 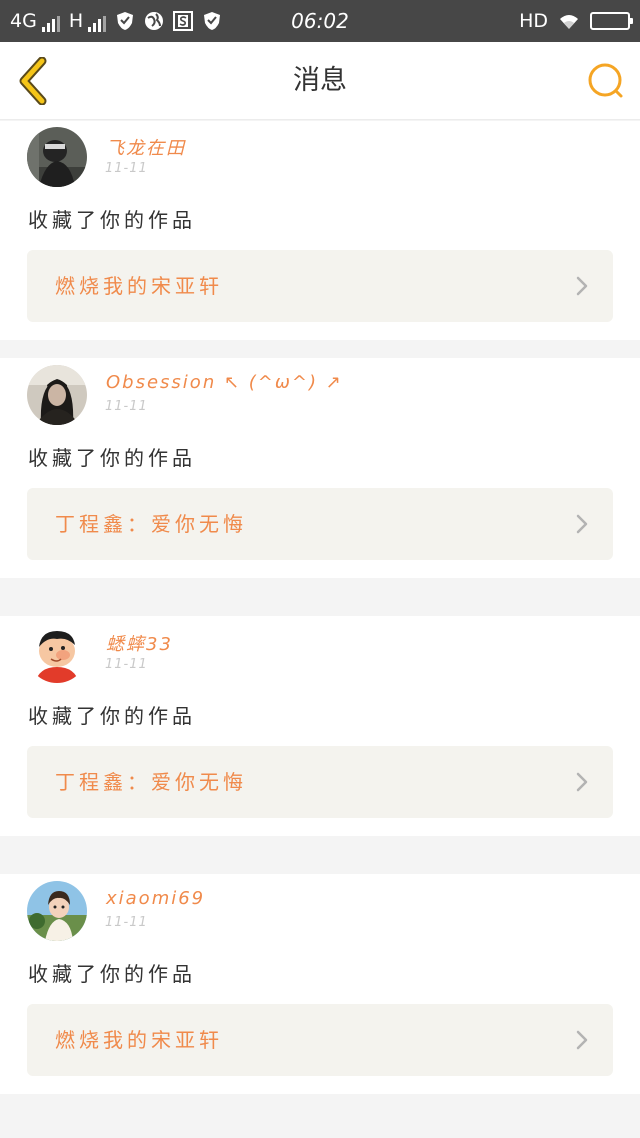 I want to click on network-4g: 4G, so click(x=35, y=21).